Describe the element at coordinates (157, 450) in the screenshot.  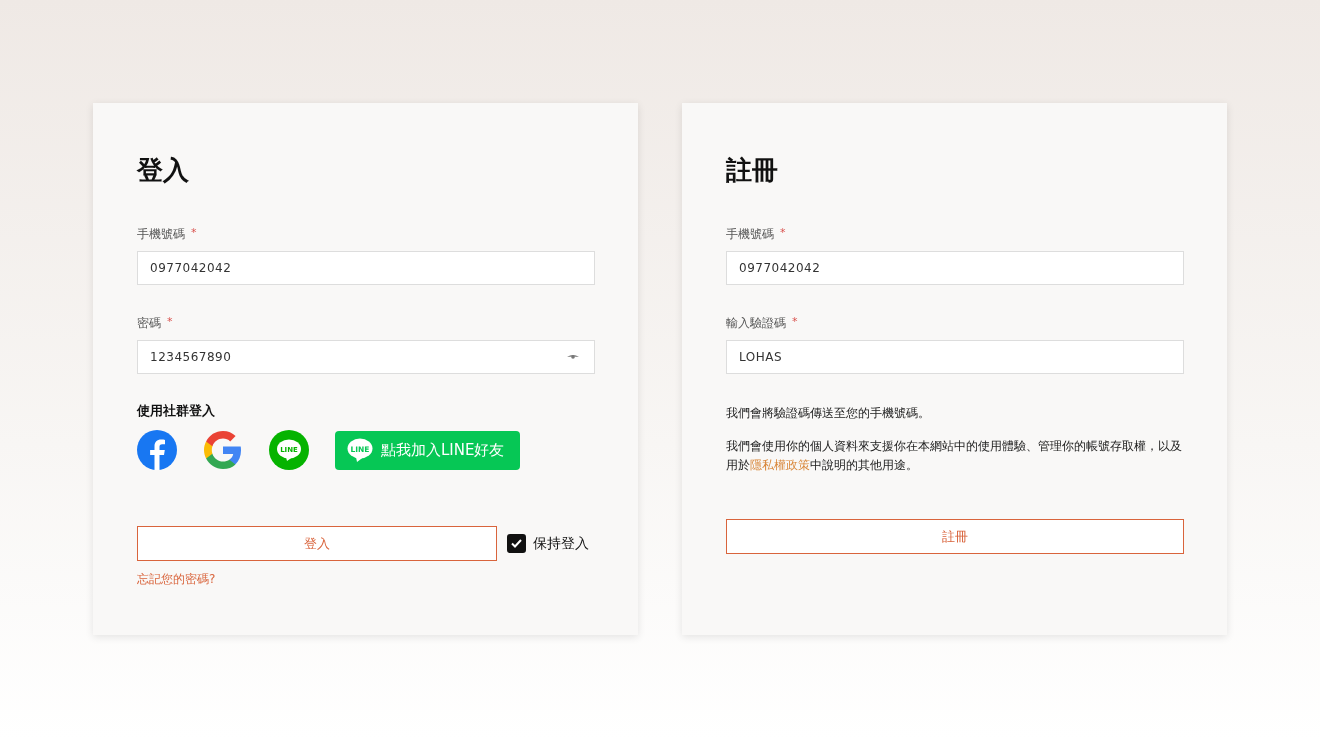
I see `facebook-icon` at that location.